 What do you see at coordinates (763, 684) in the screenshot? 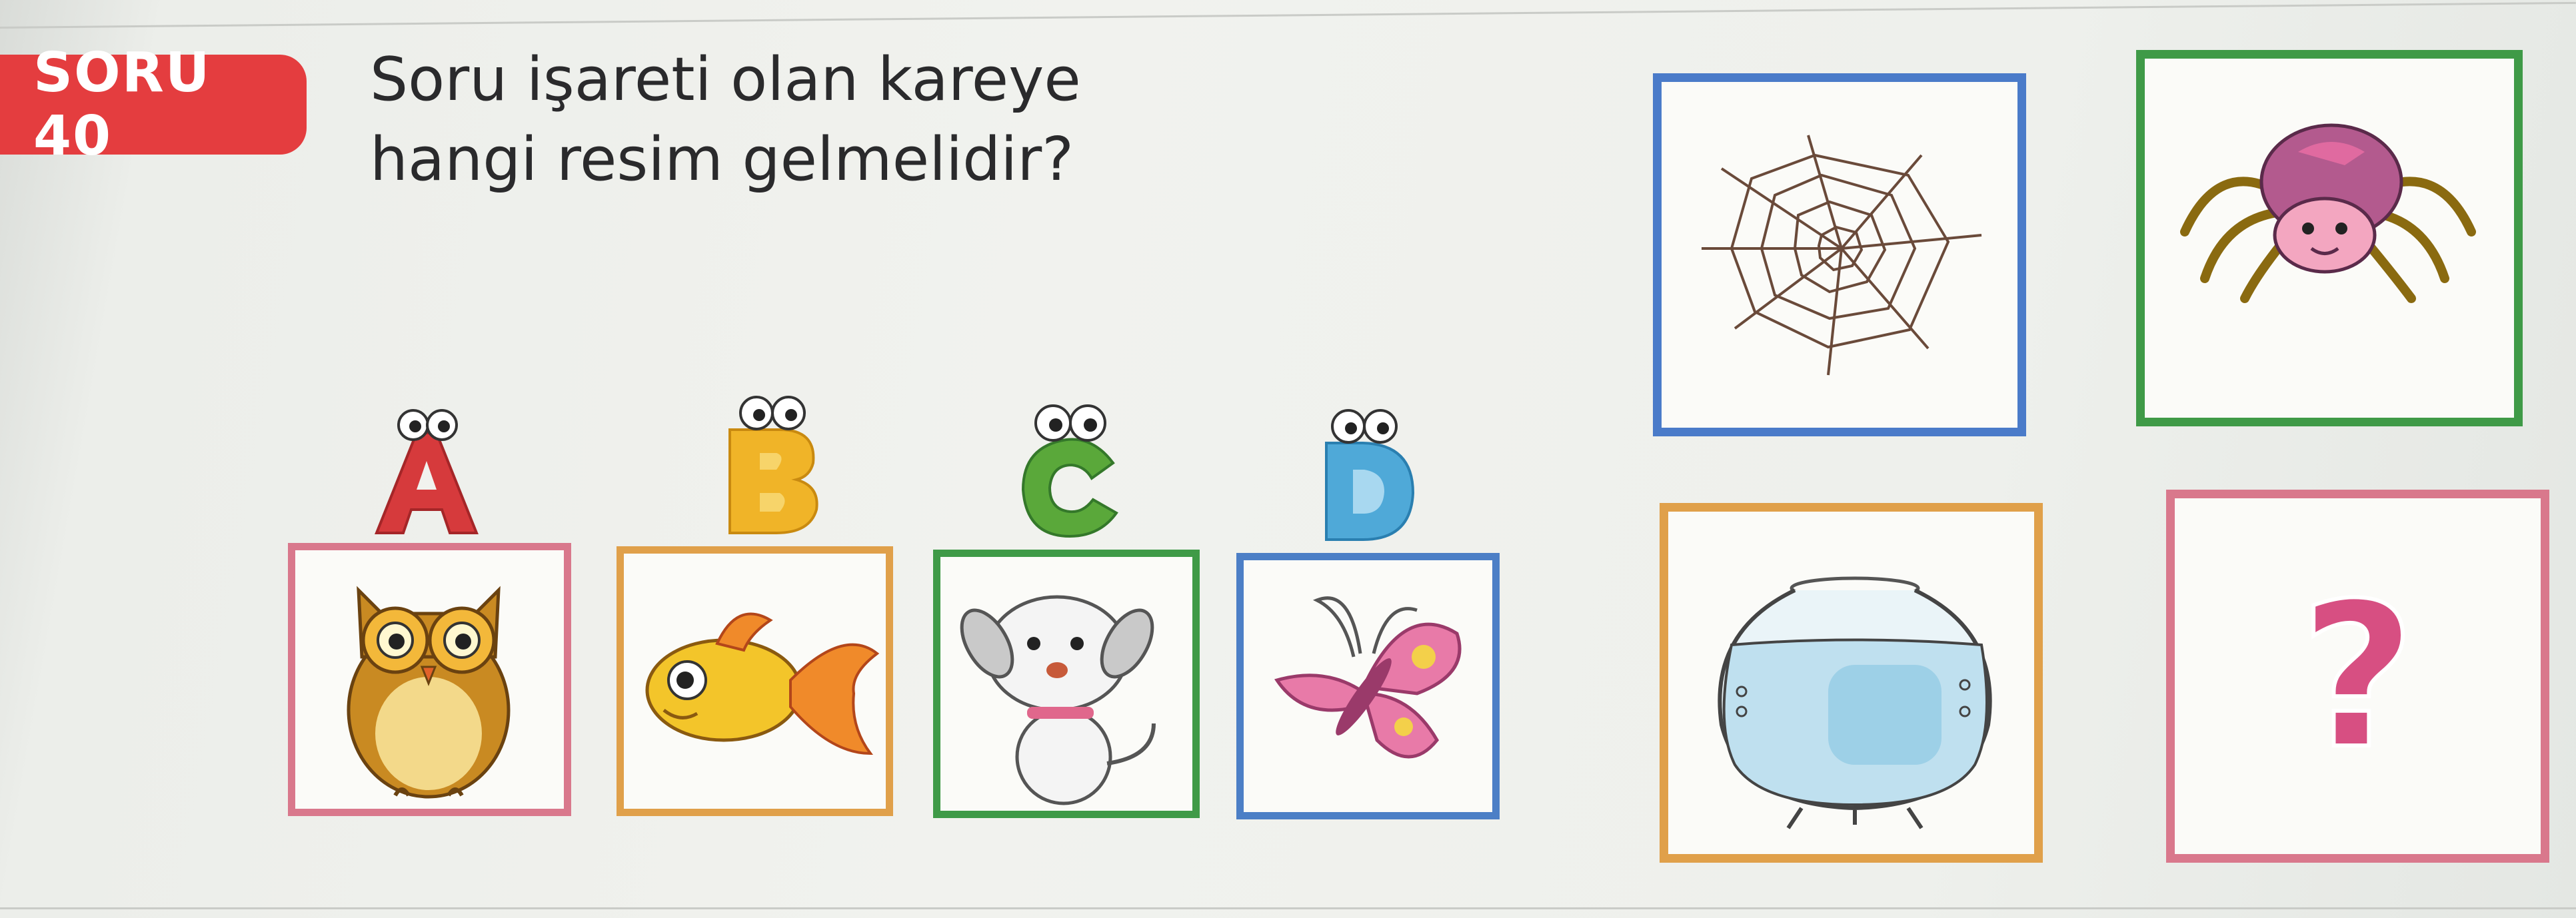
I see `fish-icon` at bounding box center [763, 684].